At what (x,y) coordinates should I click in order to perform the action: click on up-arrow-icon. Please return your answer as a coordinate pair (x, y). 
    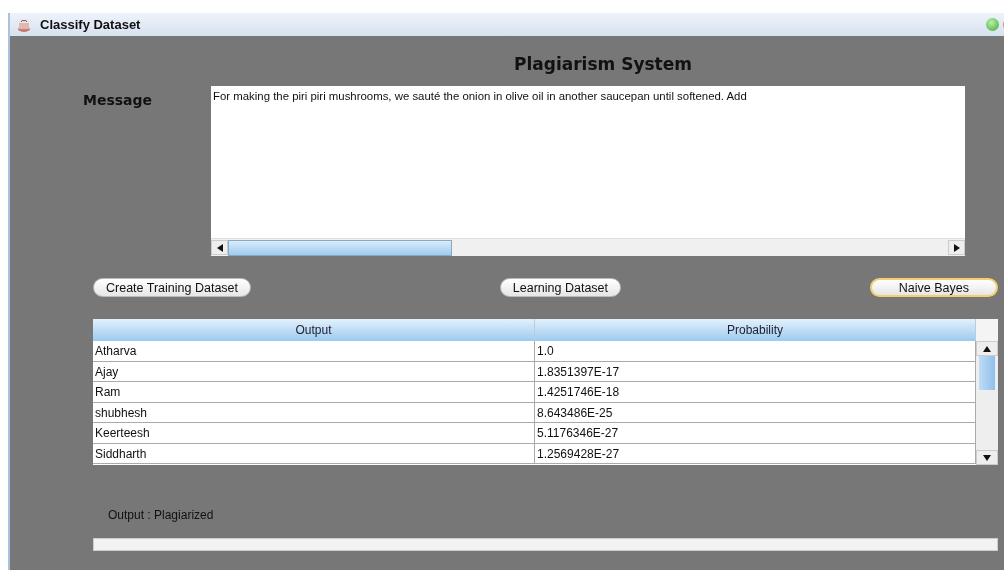
    Looking at the image, I should click on (987, 348).